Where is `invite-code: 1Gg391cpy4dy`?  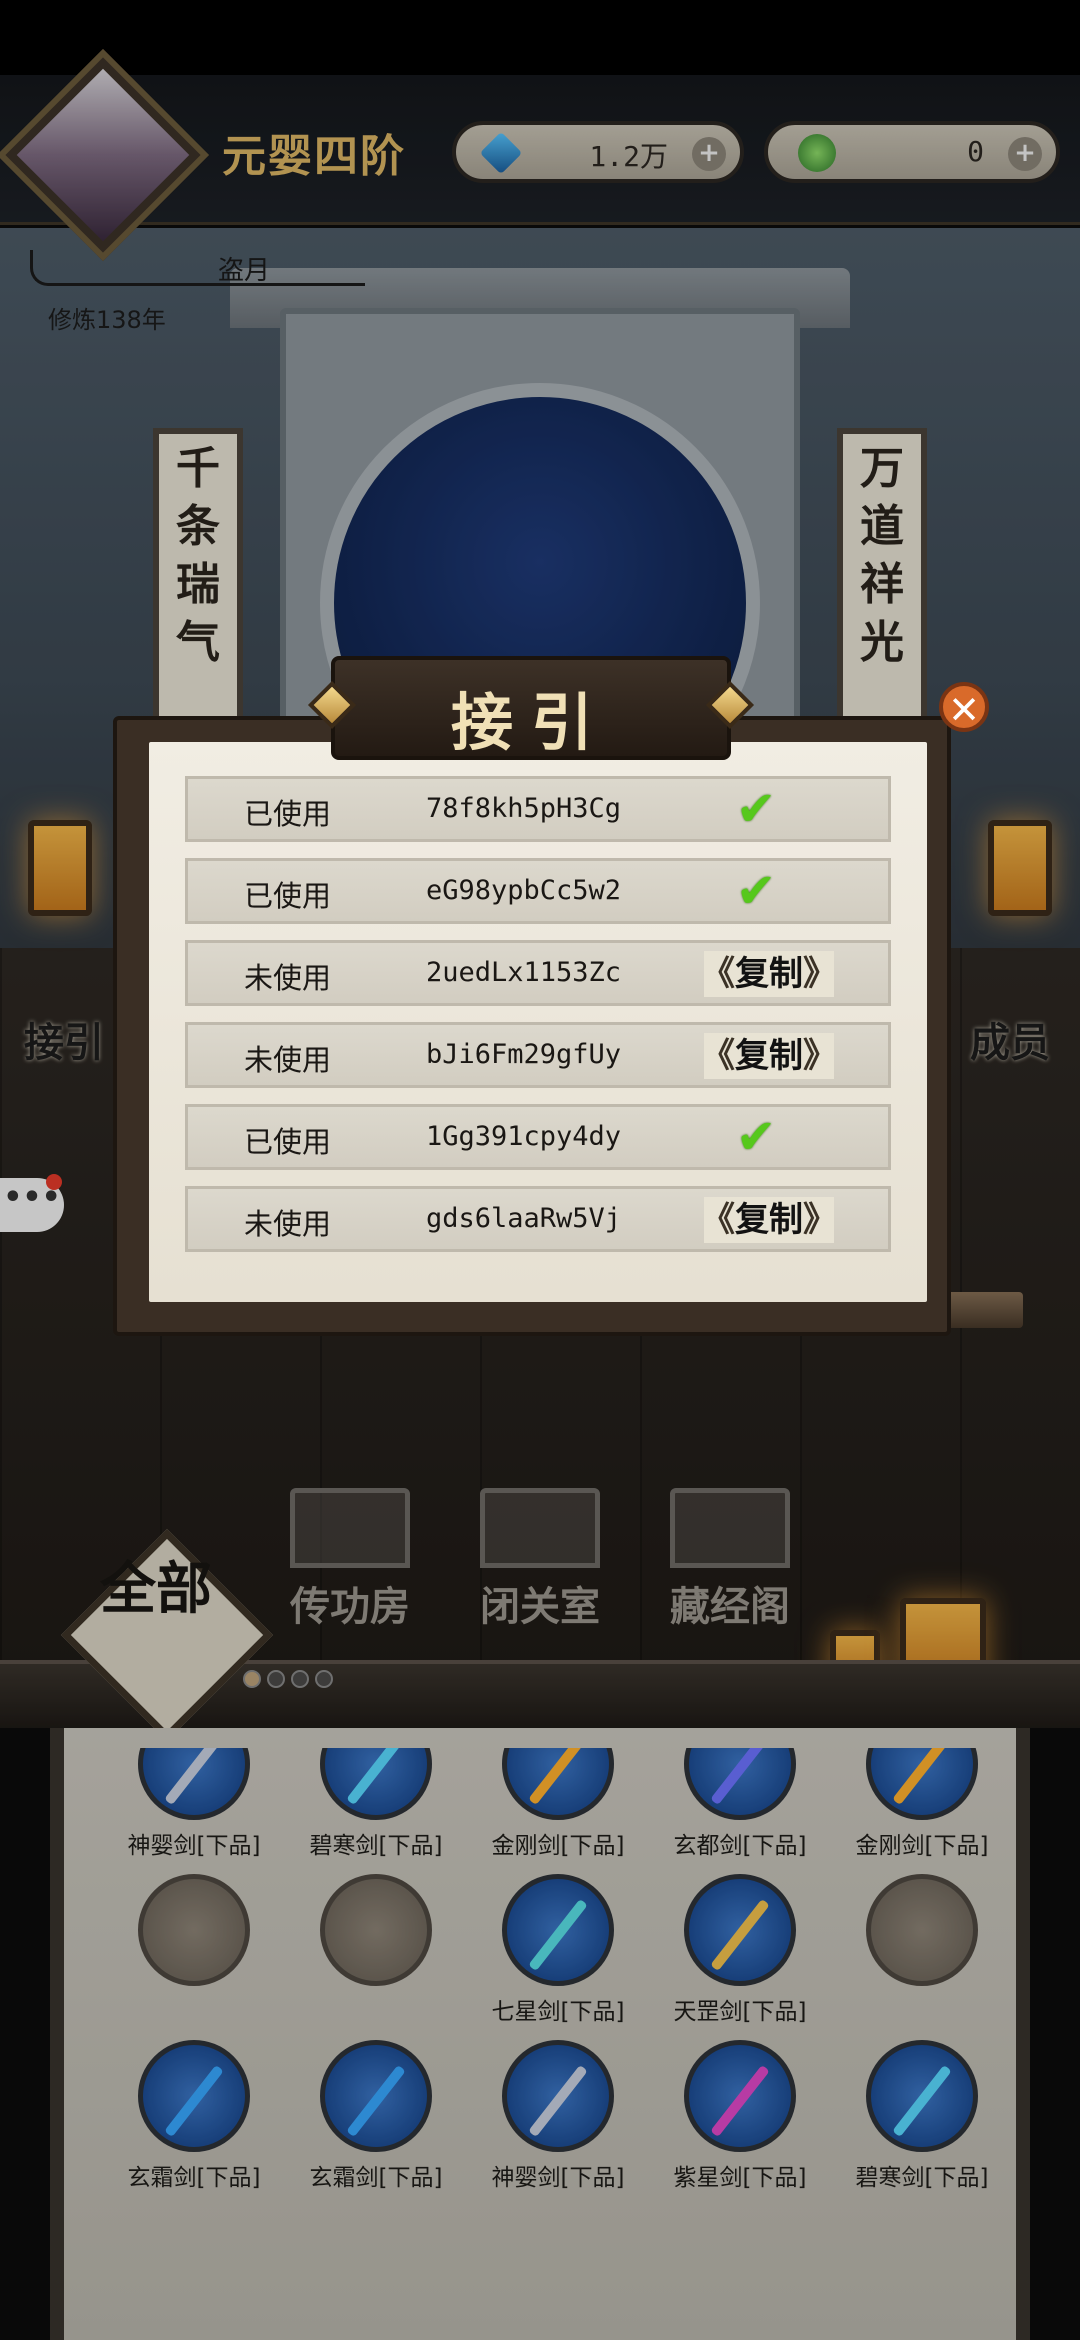 invite-code: 1Gg391cpy4dy is located at coordinates (524, 1136).